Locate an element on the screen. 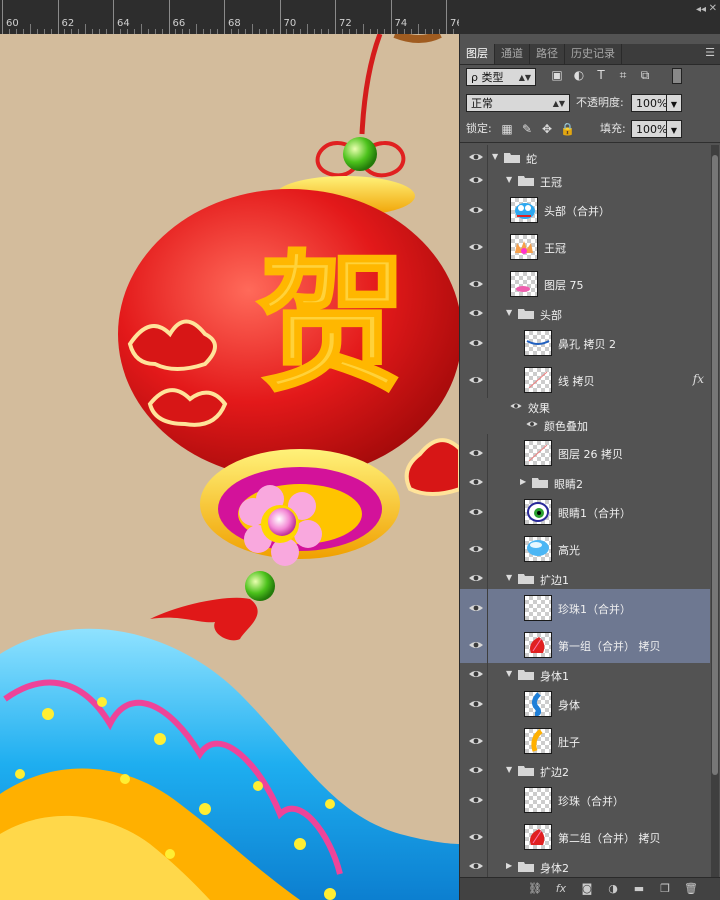  layer-style-icon: fx is located at coordinates (561, 889).